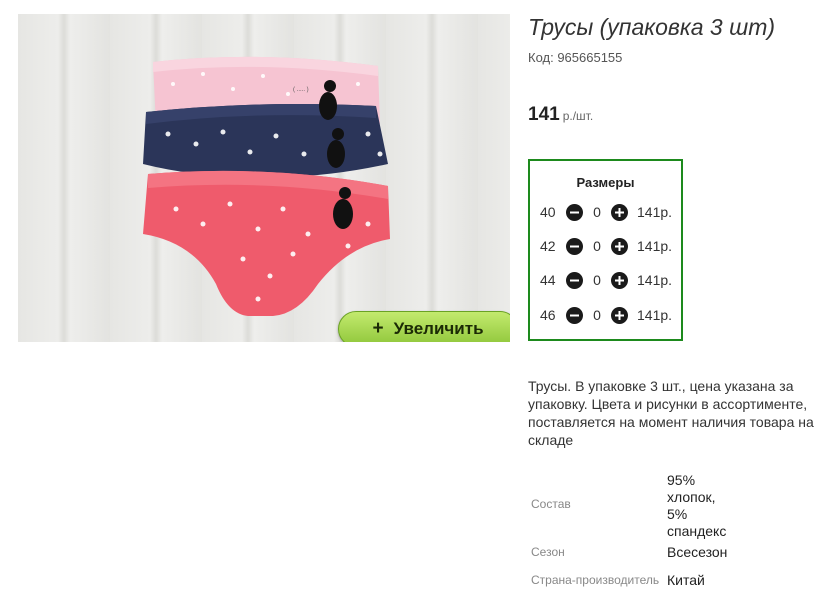  Describe the element at coordinates (266, 186) in the screenshot. I see `underwear-illustration: ( ..... )` at that location.